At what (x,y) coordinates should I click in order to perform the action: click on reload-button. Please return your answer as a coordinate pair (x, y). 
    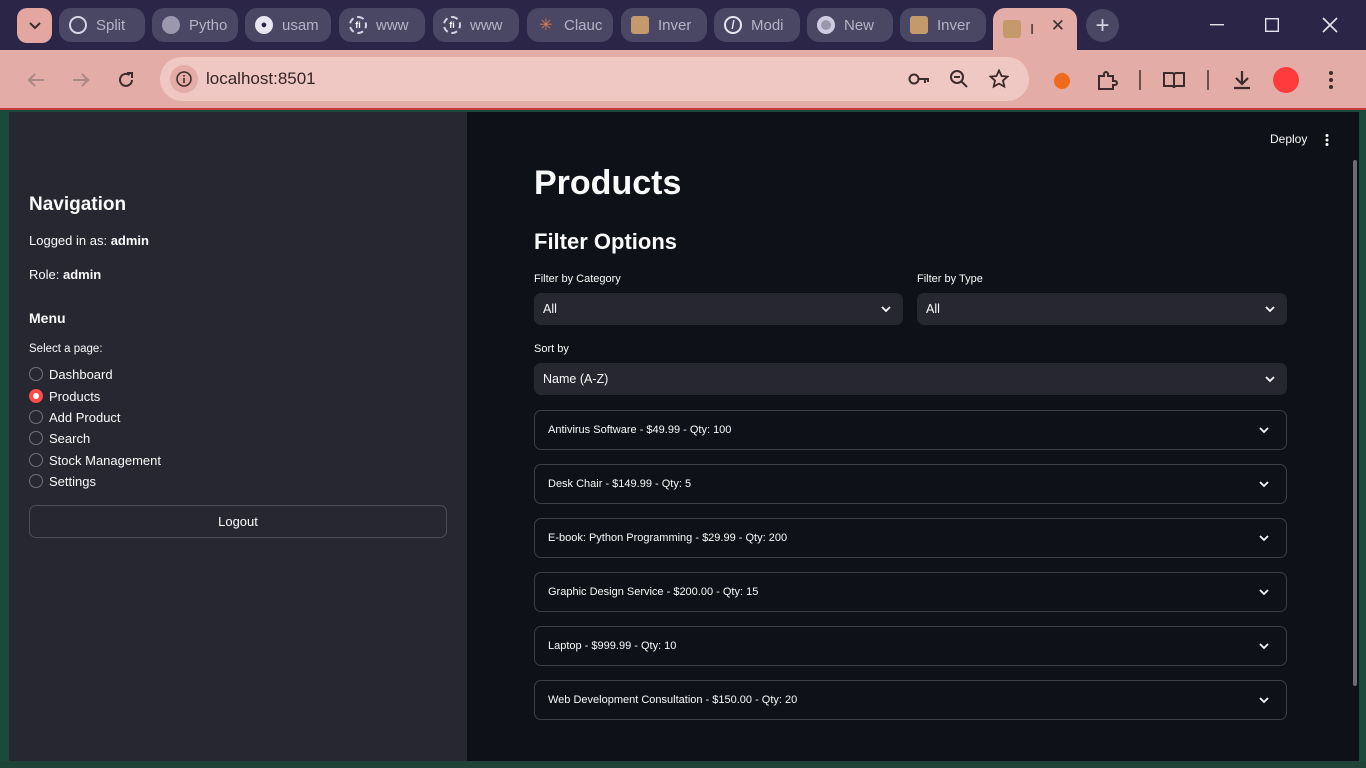
    Looking at the image, I should click on (126, 80).